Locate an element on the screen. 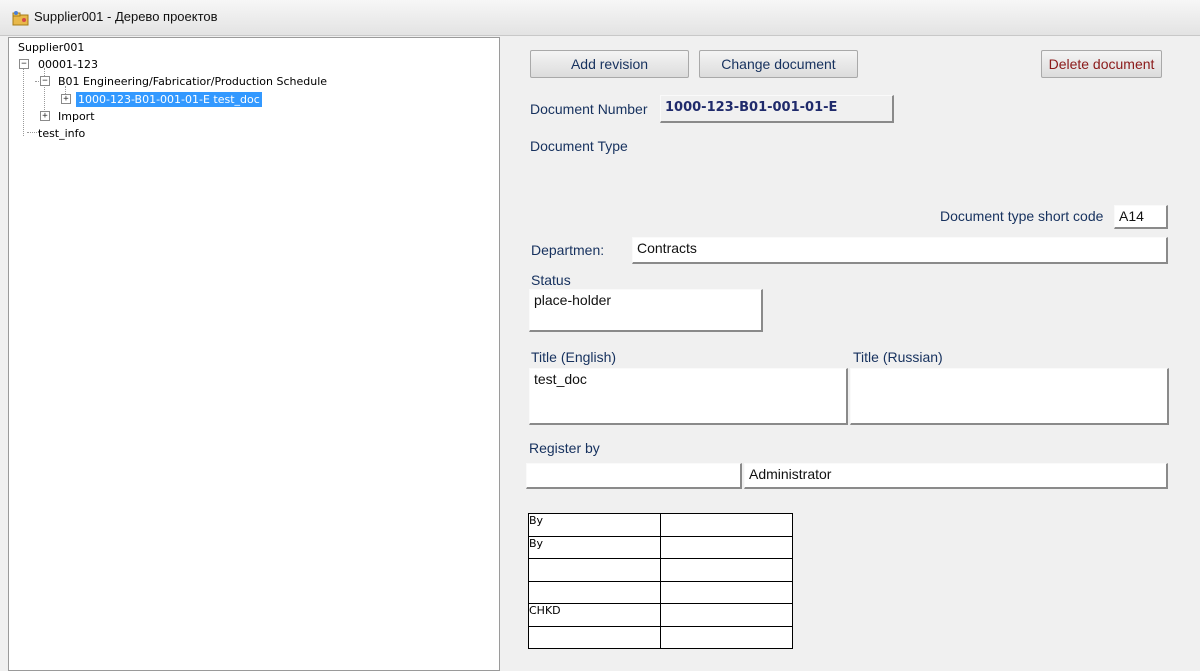  tree-node-supplier: Supplier001 is located at coordinates (51, 47).